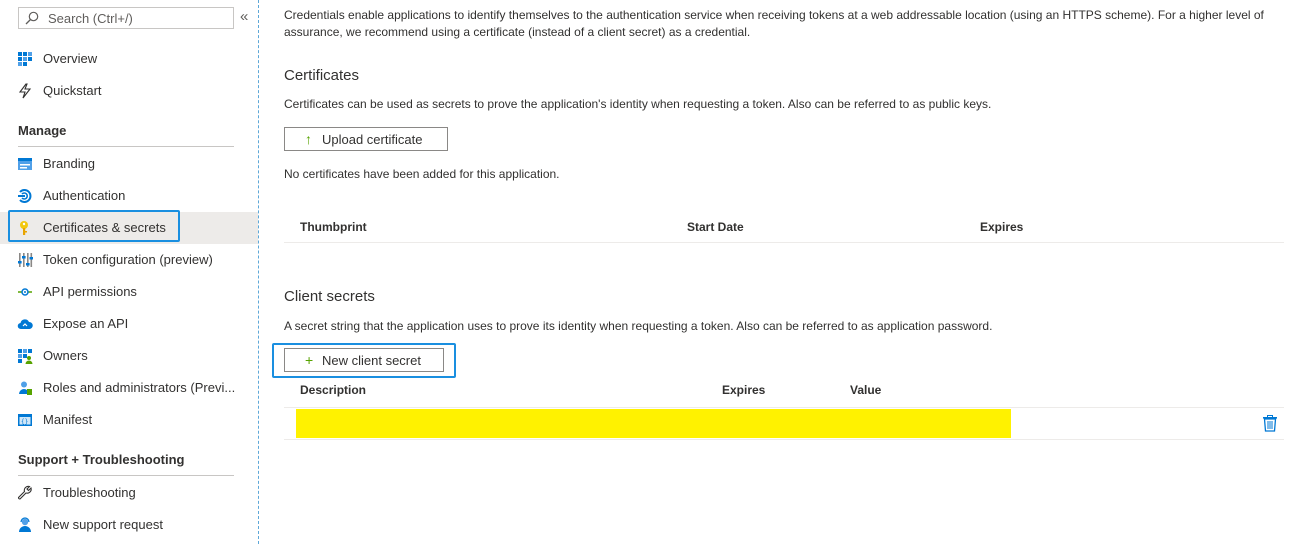 This screenshot has height=544, width=1301. I want to click on sidebar-item-owners: Owners, so click(129, 356).